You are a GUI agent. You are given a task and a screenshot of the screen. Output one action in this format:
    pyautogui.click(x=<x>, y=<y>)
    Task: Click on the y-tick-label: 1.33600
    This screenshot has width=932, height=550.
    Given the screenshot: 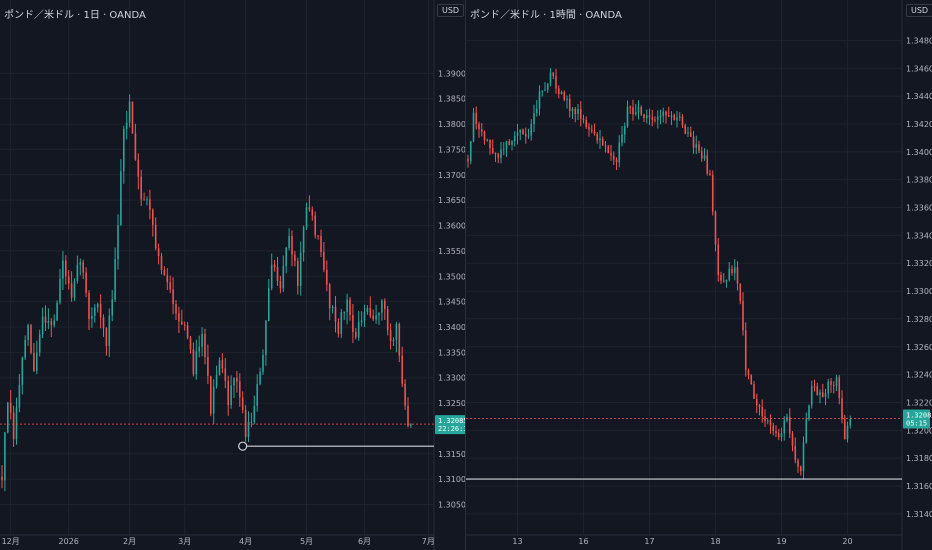 What is the action you would take?
    pyautogui.click(x=919, y=208)
    